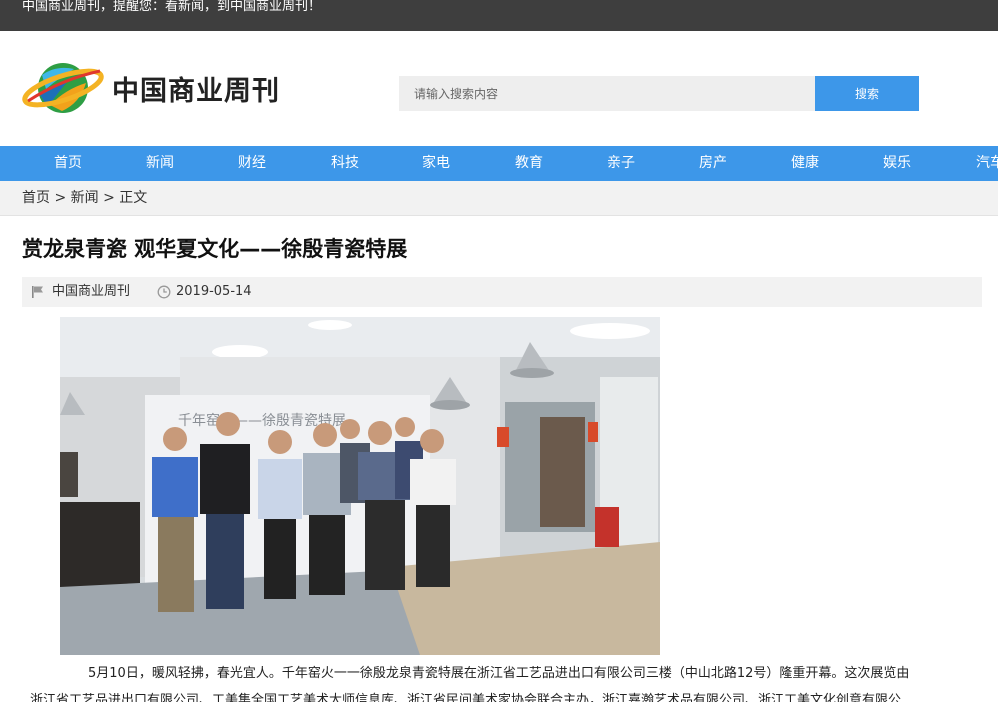 The height and width of the screenshot is (702, 998). I want to click on nav-item-parenting: 亲子, so click(621, 163).